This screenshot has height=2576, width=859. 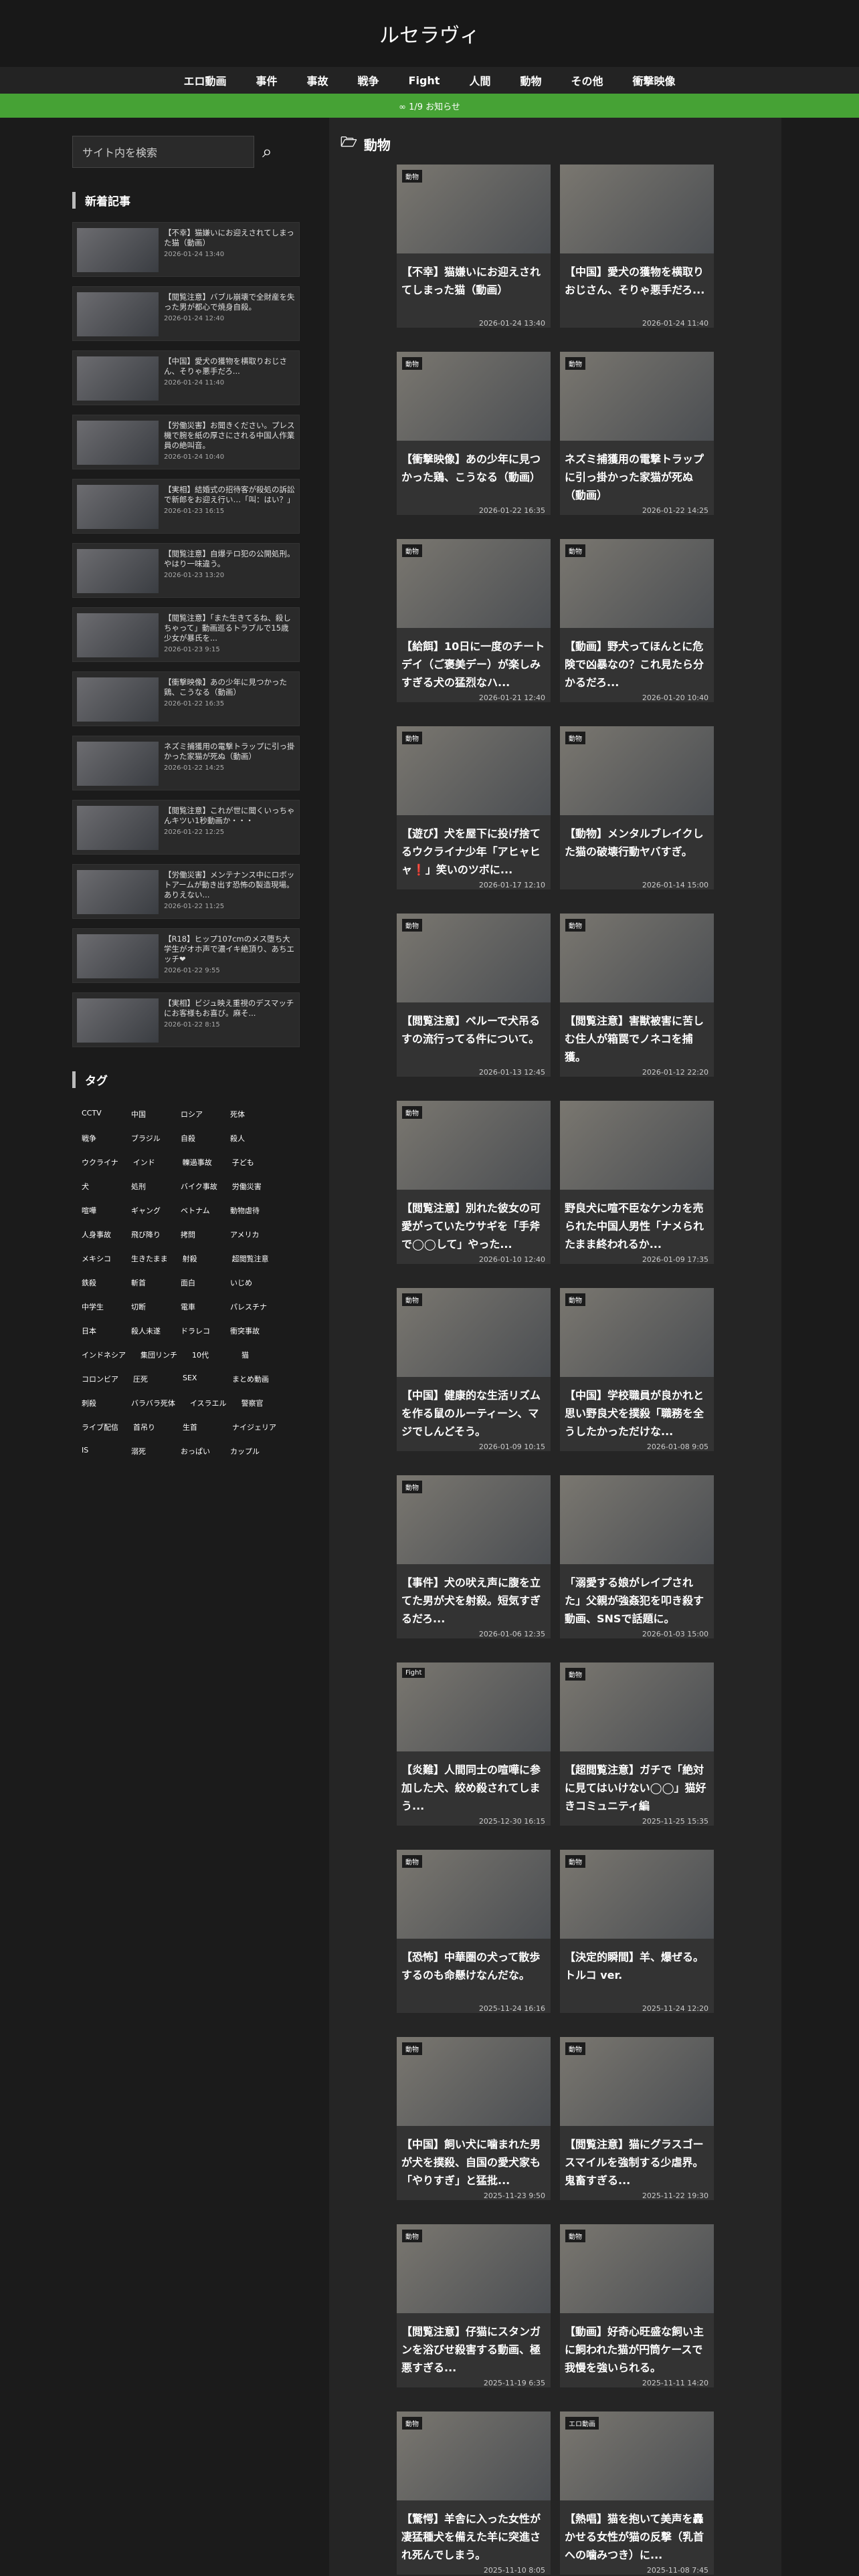 What do you see at coordinates (200, 1162) in the screenshot?
I see `tag-link: 轢過事故` at bounding box center [200, 1162].